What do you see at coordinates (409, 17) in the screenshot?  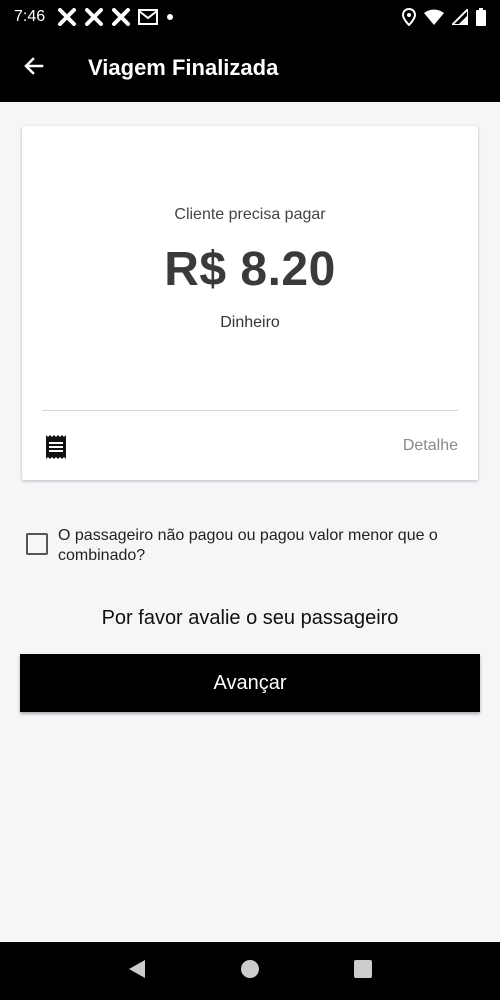 I see `location-icon` at bounding box center [409, 17].